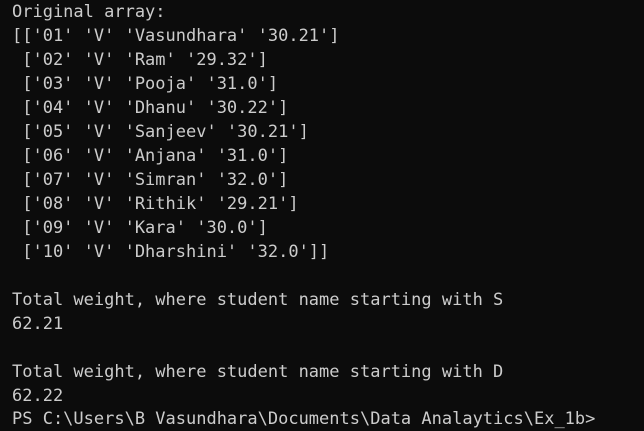 Image resolution: width=644 pixels, height=431 pixels. What do you see at coordinates (38, 324) in the screenshot?
I see `output-line-total-s: 62.21` at bounding box center [38, 324].